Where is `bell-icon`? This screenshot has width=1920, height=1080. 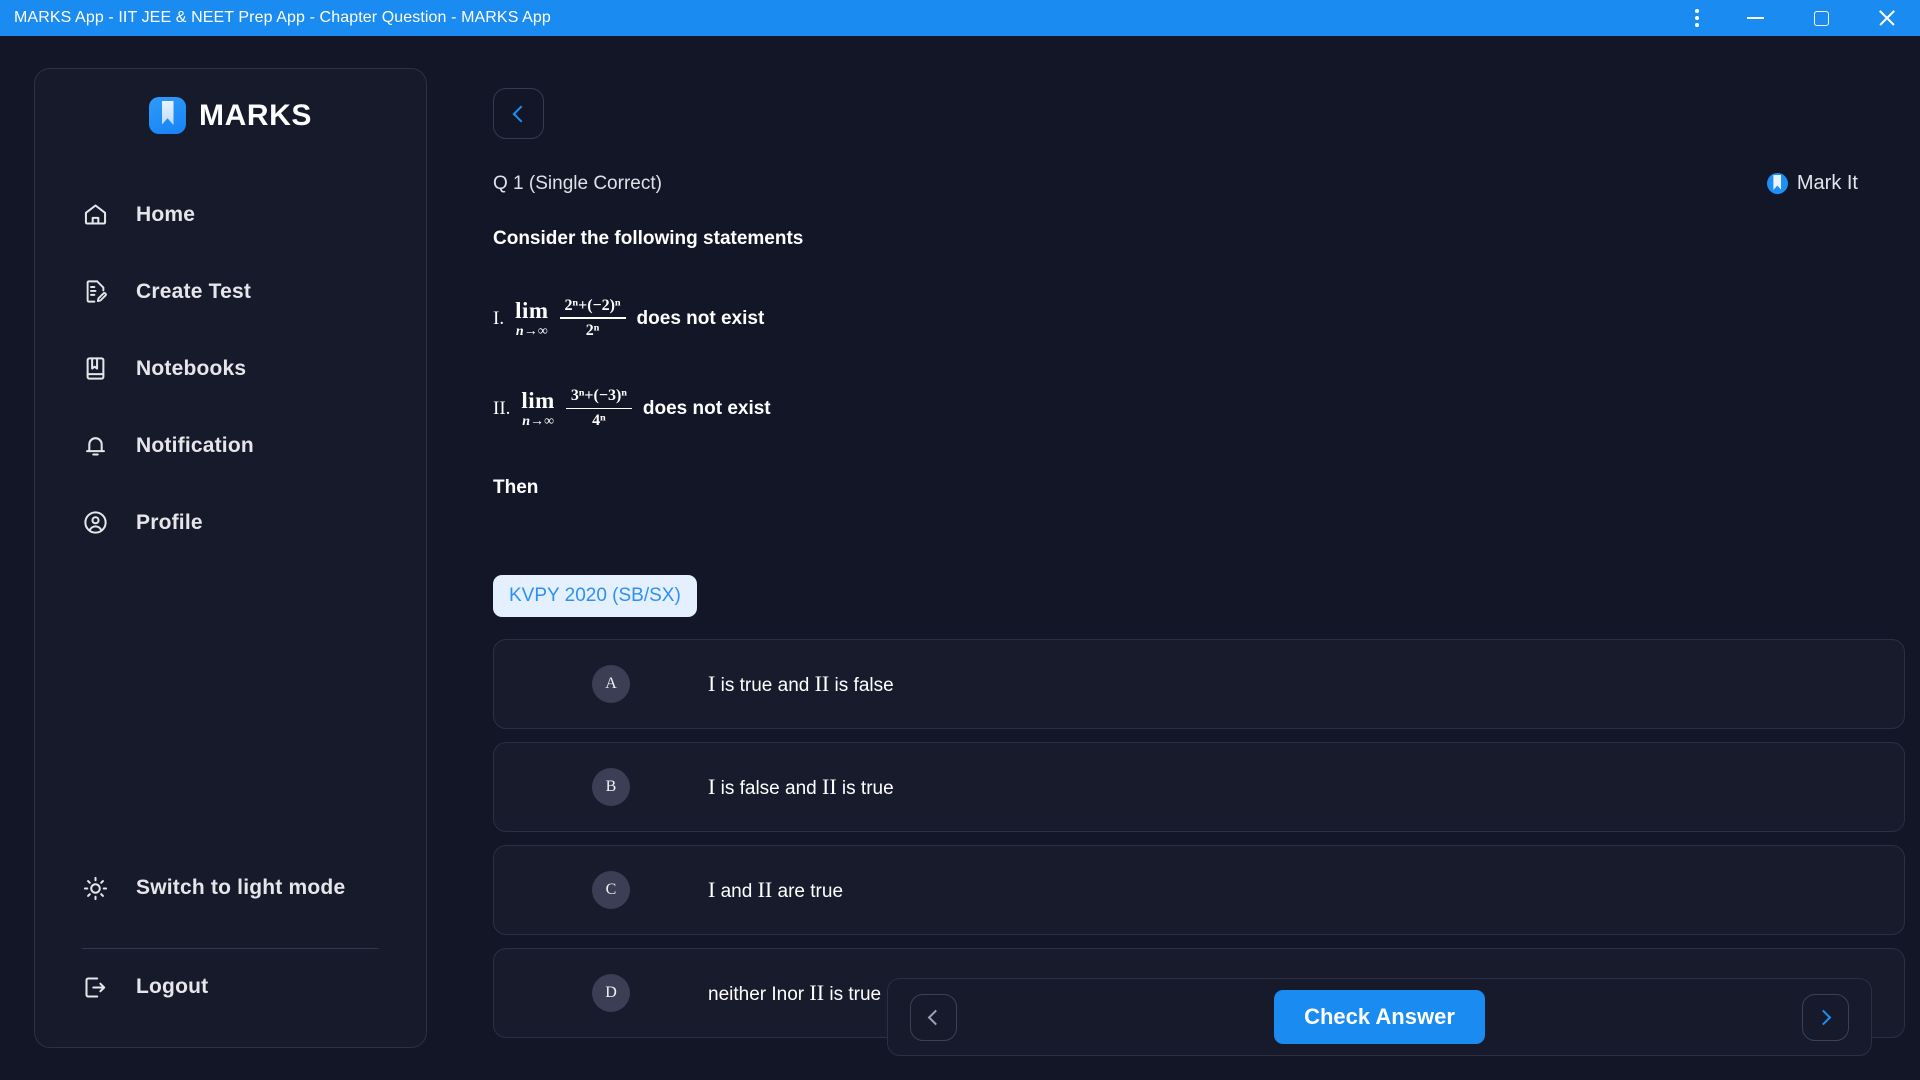 bell-icon is located at coordinates (95, 445).